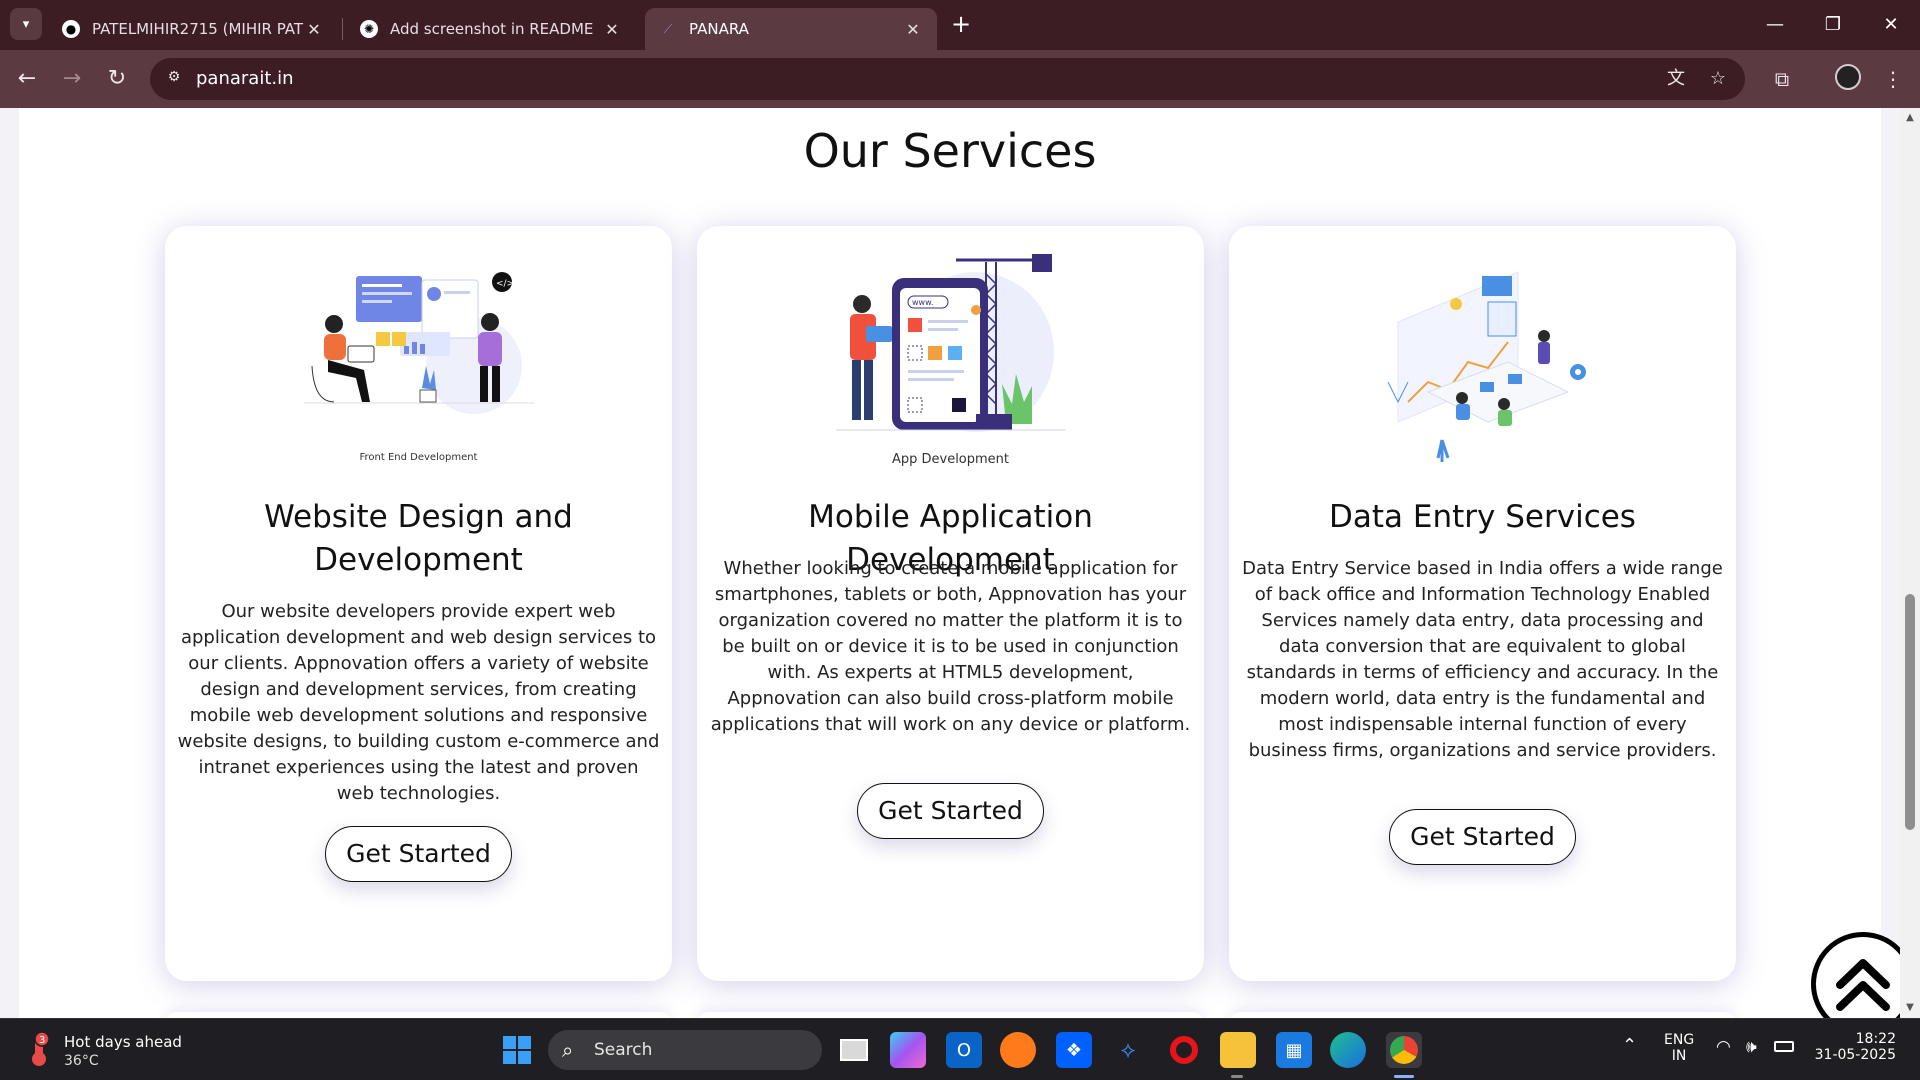  Describe the element at coordinates (1294, 1050) in the screenshot. I see `microsoft-store-icon: ▦` at that location.